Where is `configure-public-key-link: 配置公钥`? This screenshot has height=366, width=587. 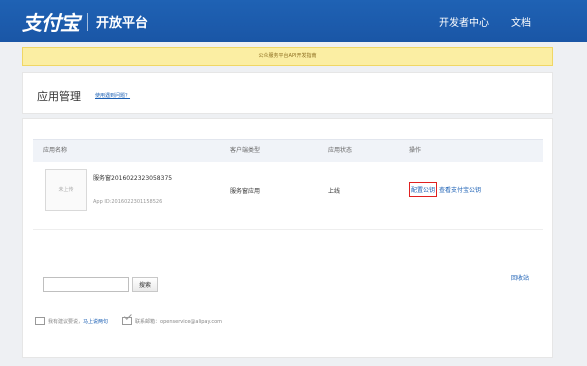 configure-public-key-link: 配置公钥 is located at coordinates (423, 189).